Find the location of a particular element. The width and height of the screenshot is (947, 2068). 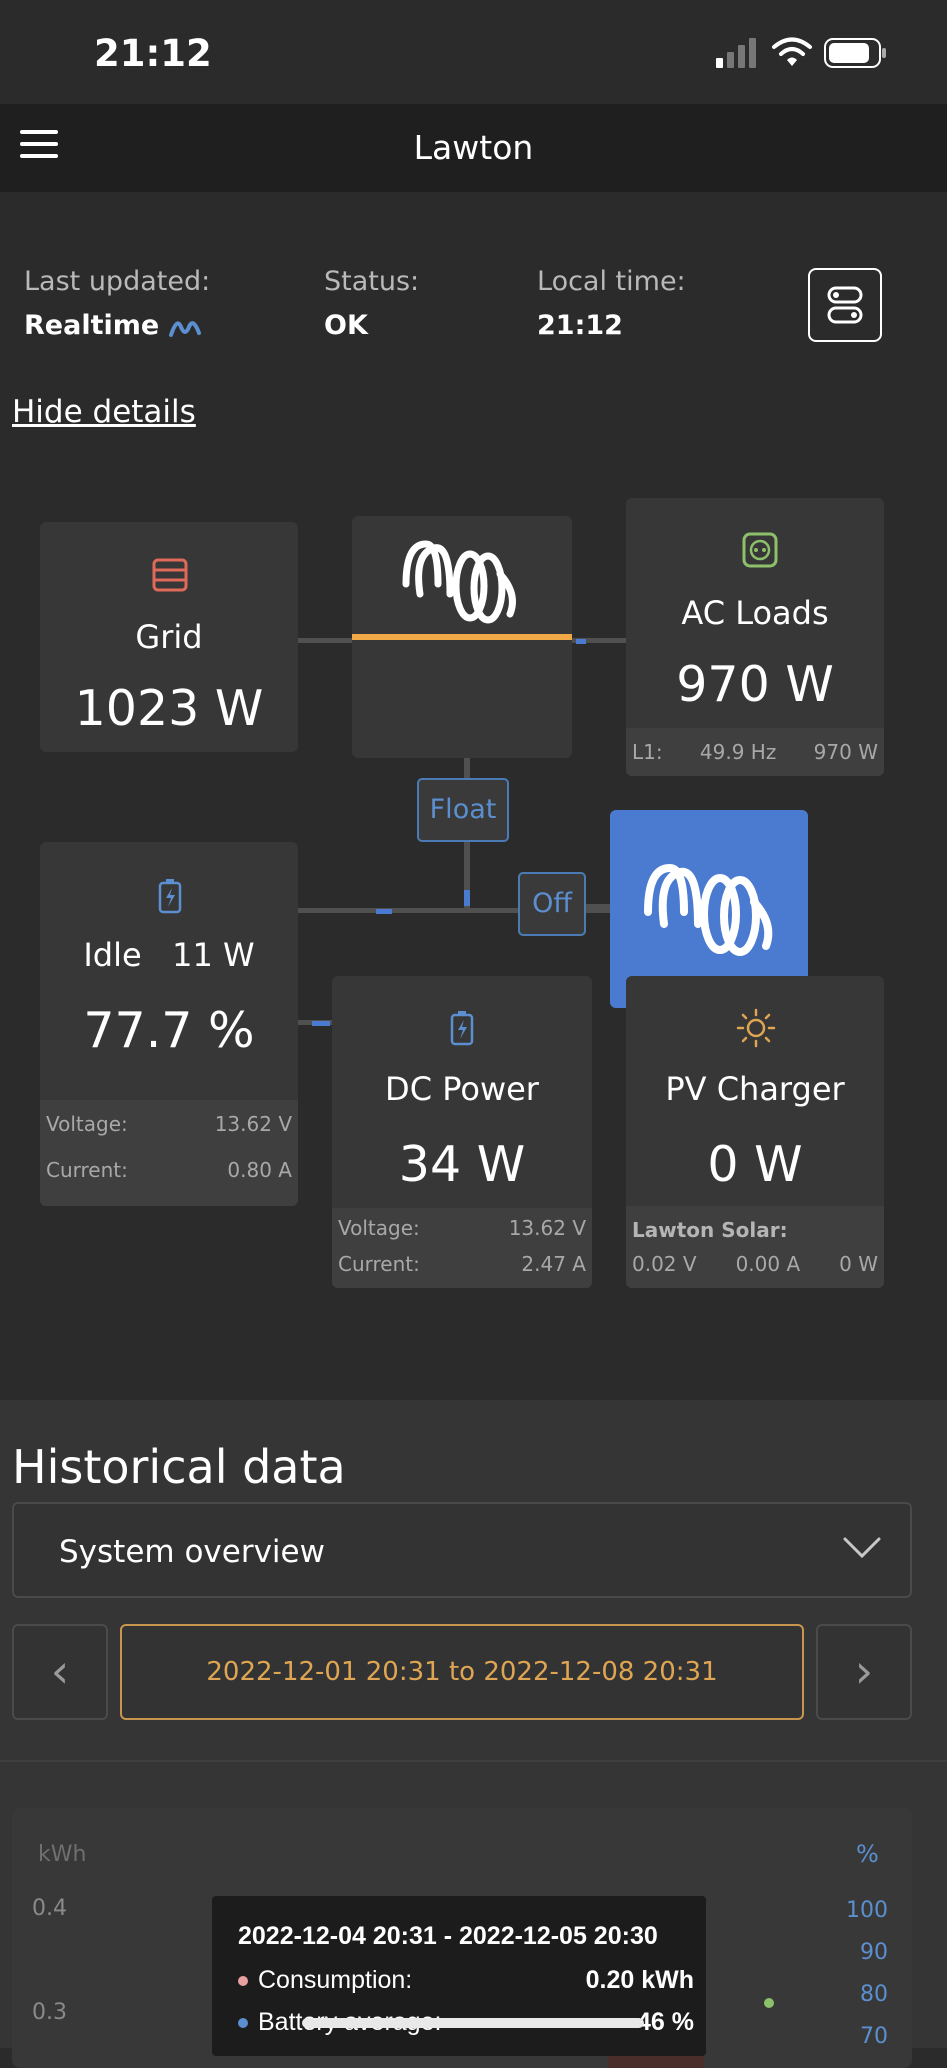

chevron-right-icon: › is located at coordinates (864, 1671).